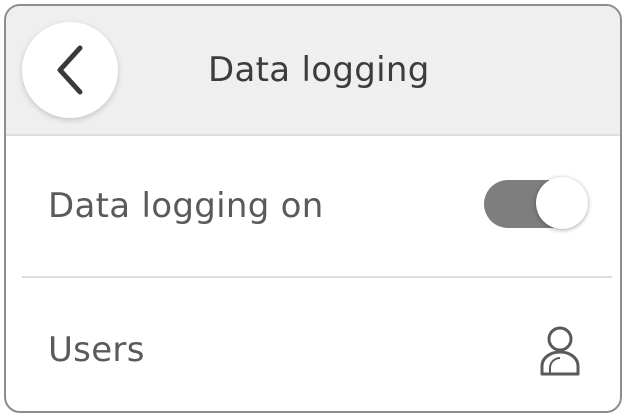 This screenshot has width=630, height=419. Describe the element at coordinates (562, 203) in the screenshot. I see `toggle-knob` at that location.